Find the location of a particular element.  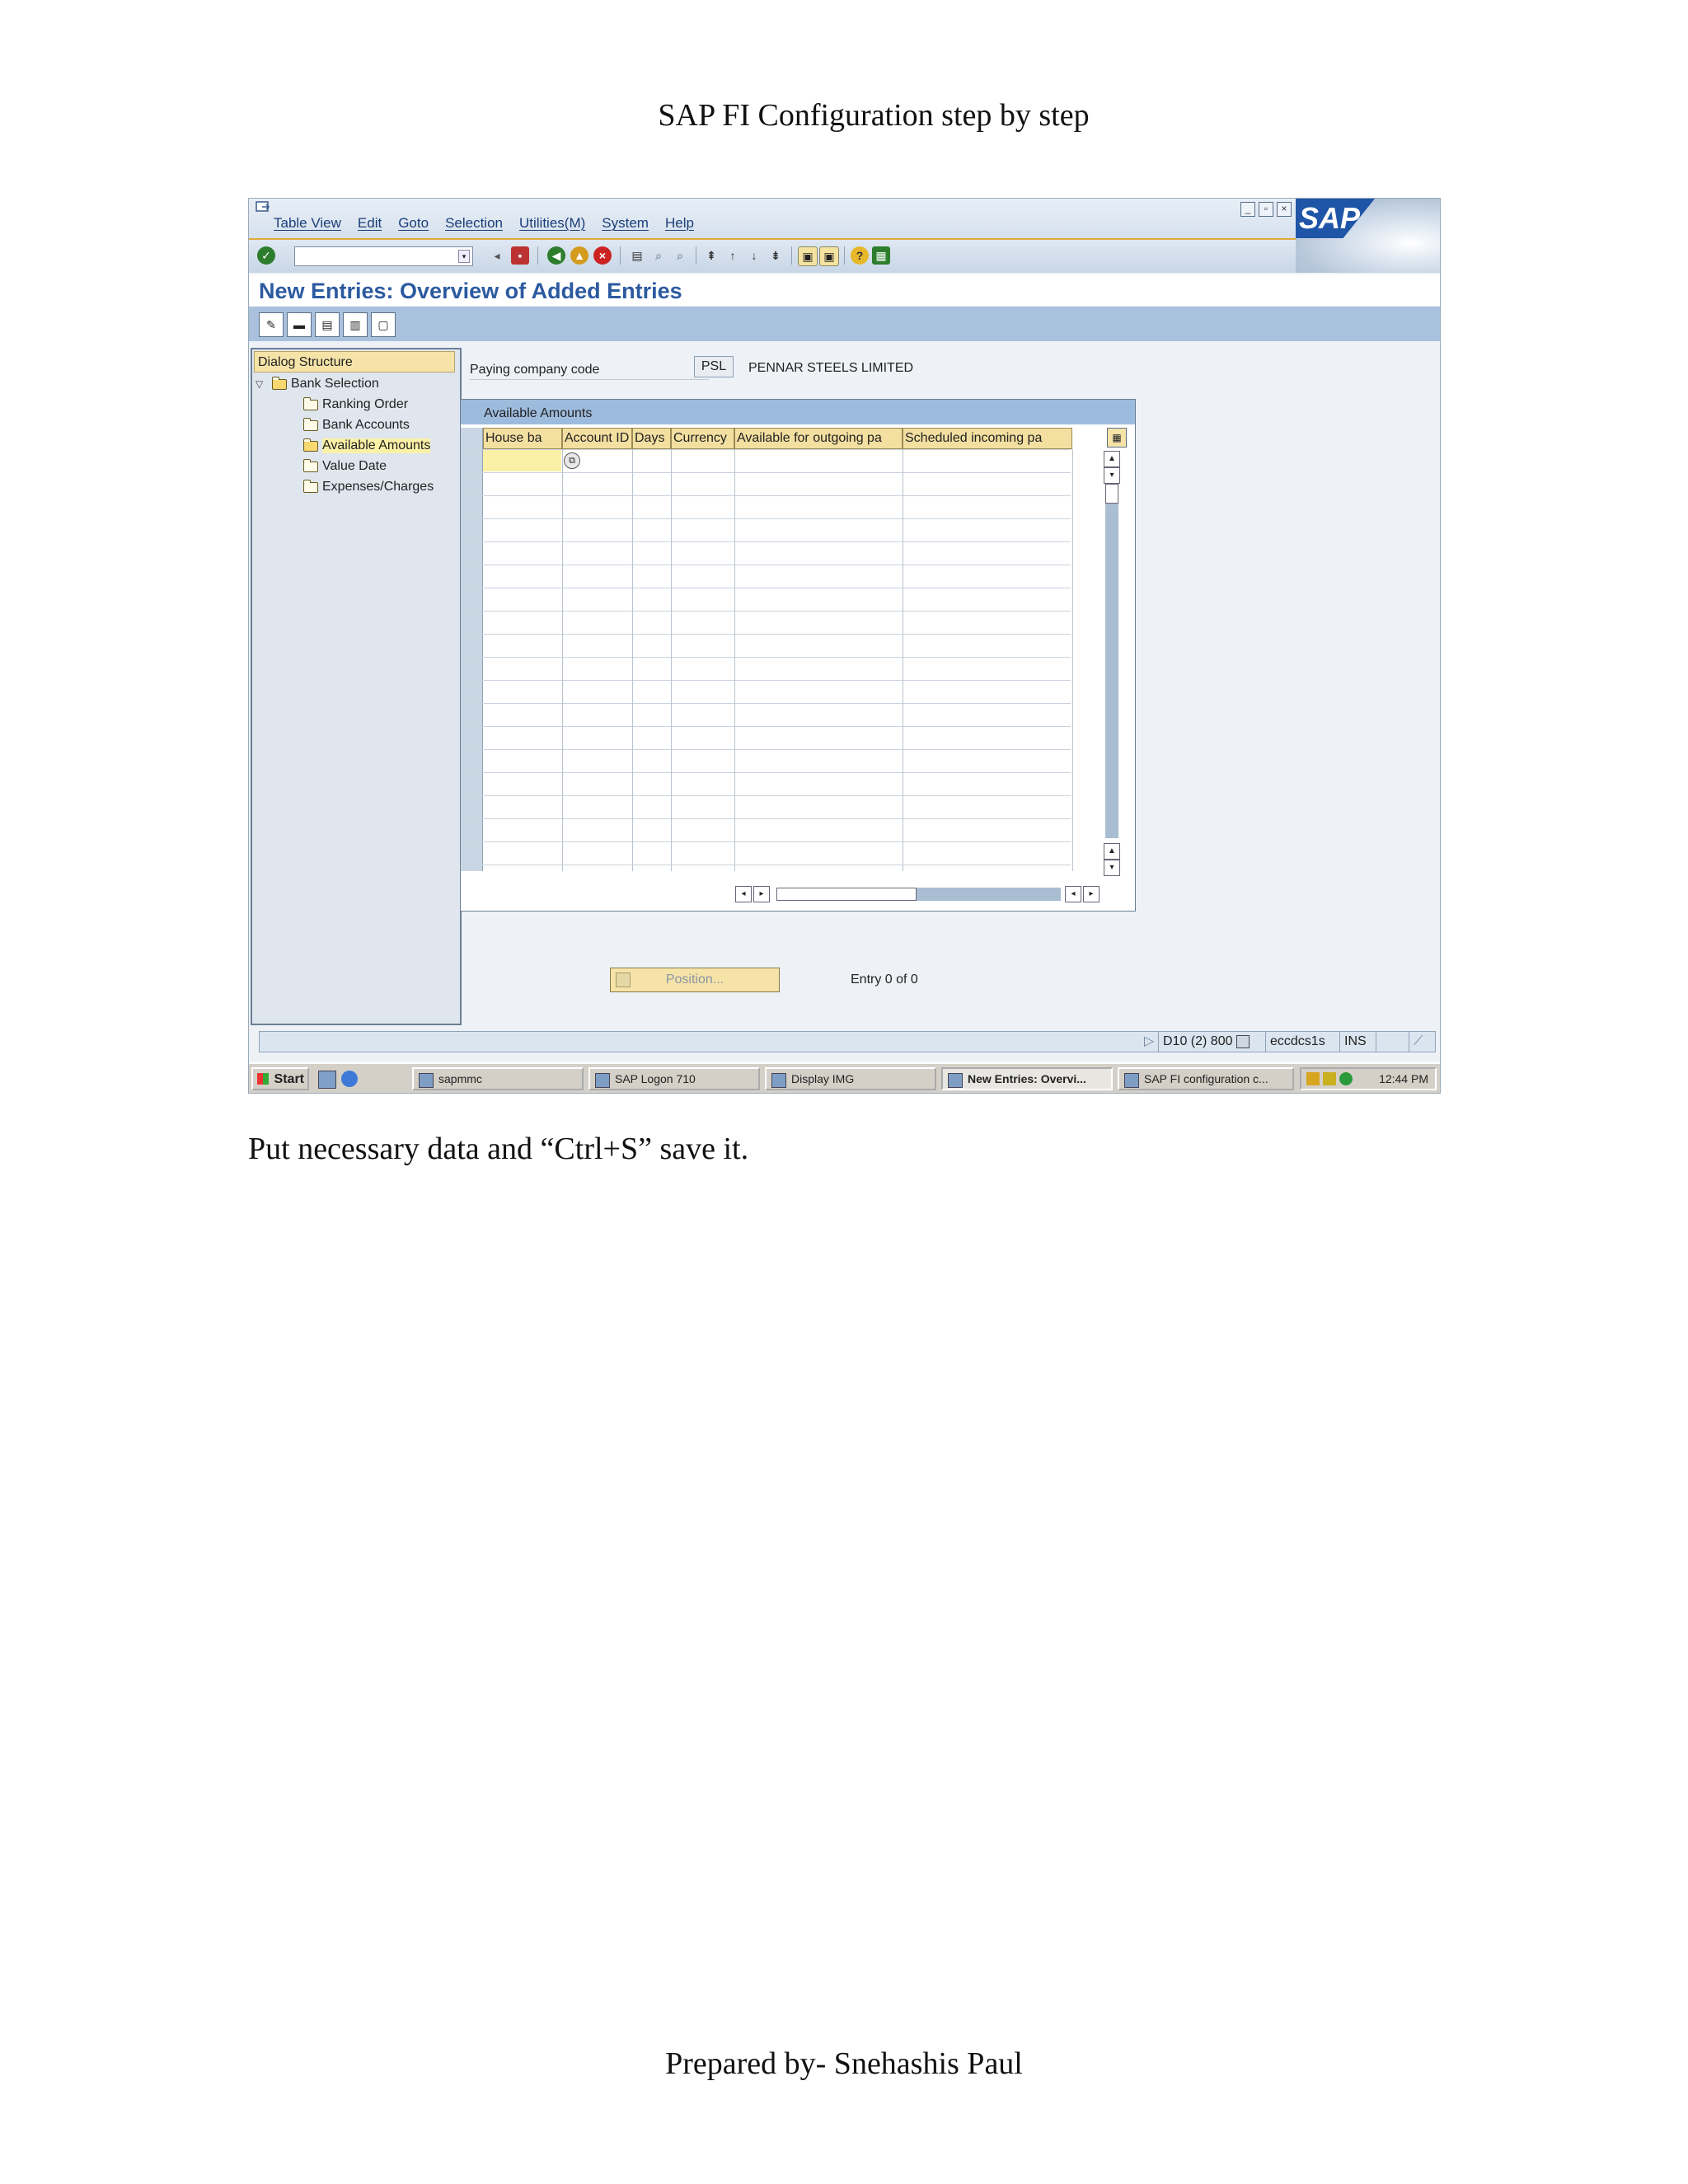

shortcut-icon: ▣ is located at coordinates (829, 256).